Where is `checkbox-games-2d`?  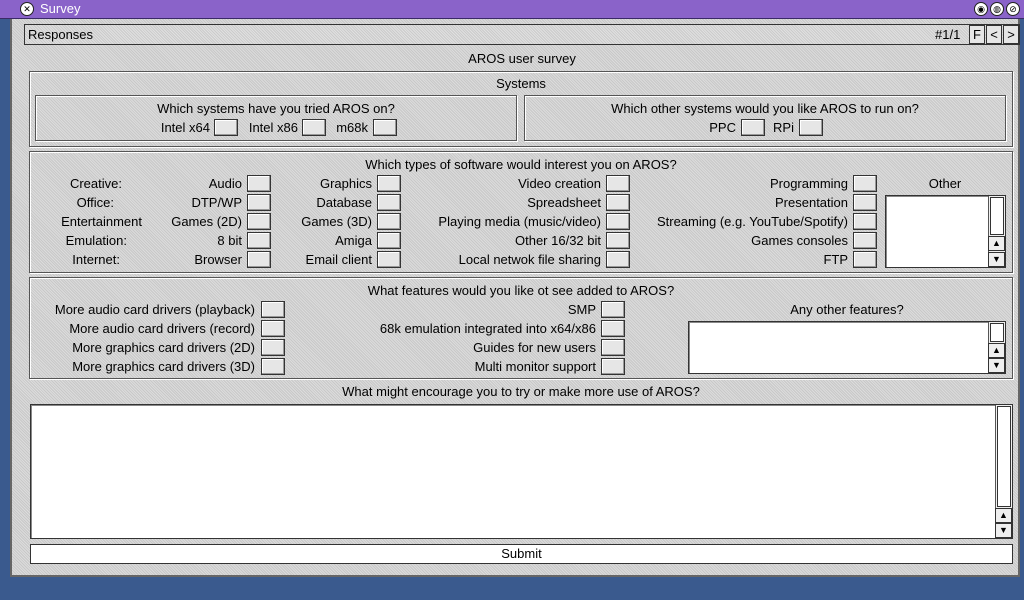 checkbox-games-2d is located at coordinates (259, 221).